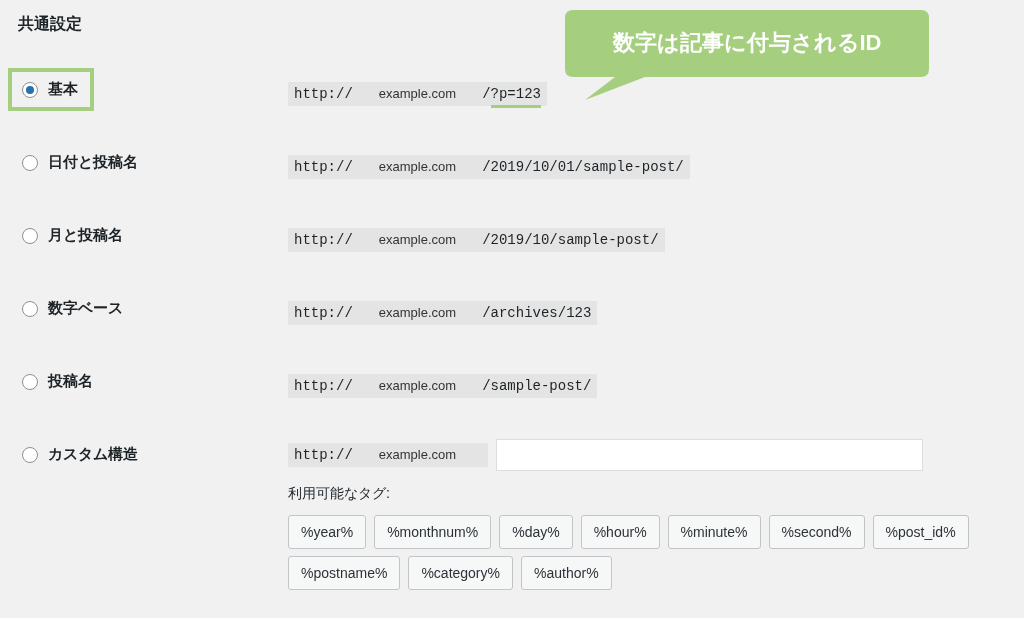 The image size is (1024, 618). Describe the element at coordinates (388, 455) in the screenshot. I see `url-example: http:// example.com` at that location.